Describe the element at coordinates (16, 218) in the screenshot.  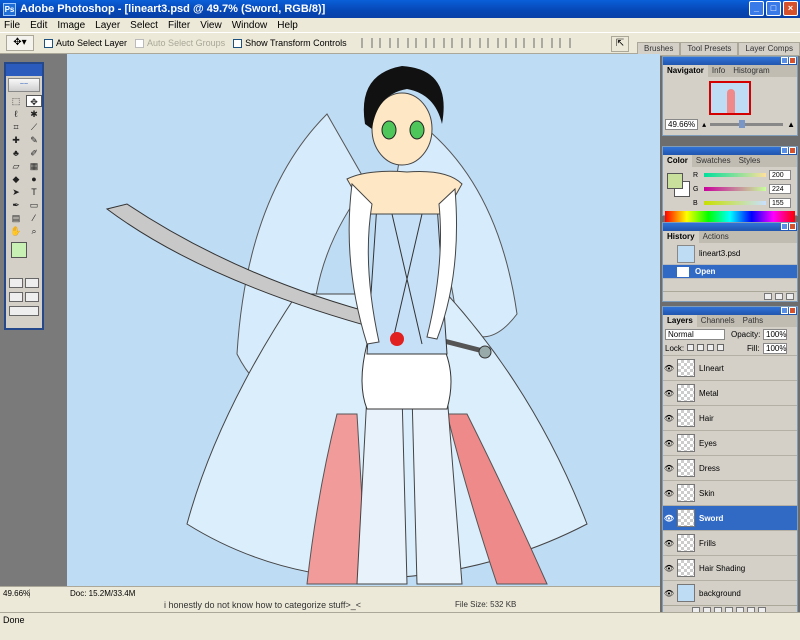
I see `notes-tool-icon: ▤` at that location.